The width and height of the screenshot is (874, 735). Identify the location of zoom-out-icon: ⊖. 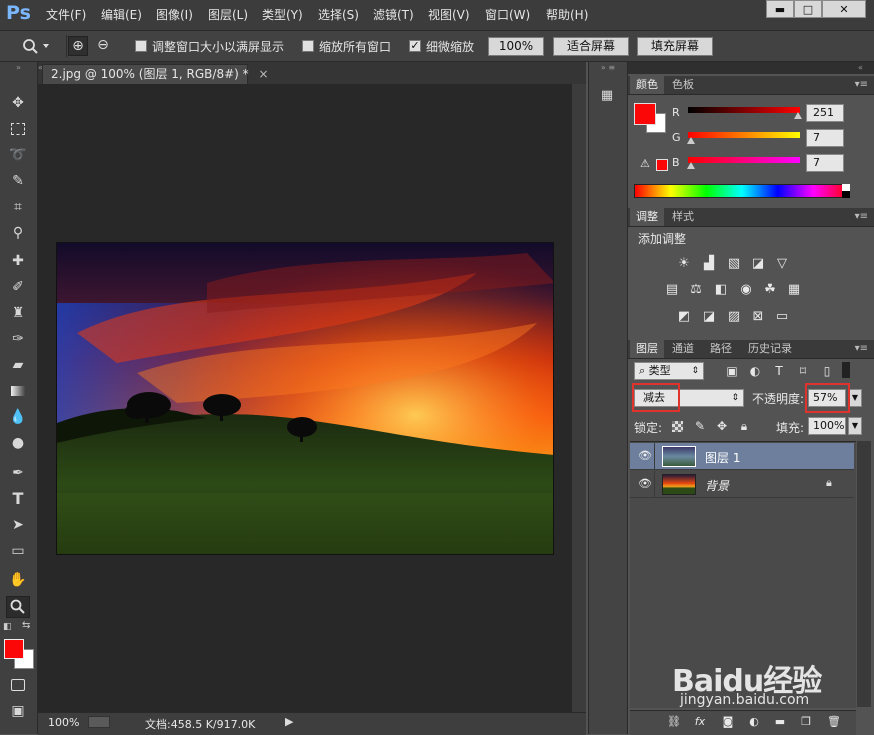
(103, 46).